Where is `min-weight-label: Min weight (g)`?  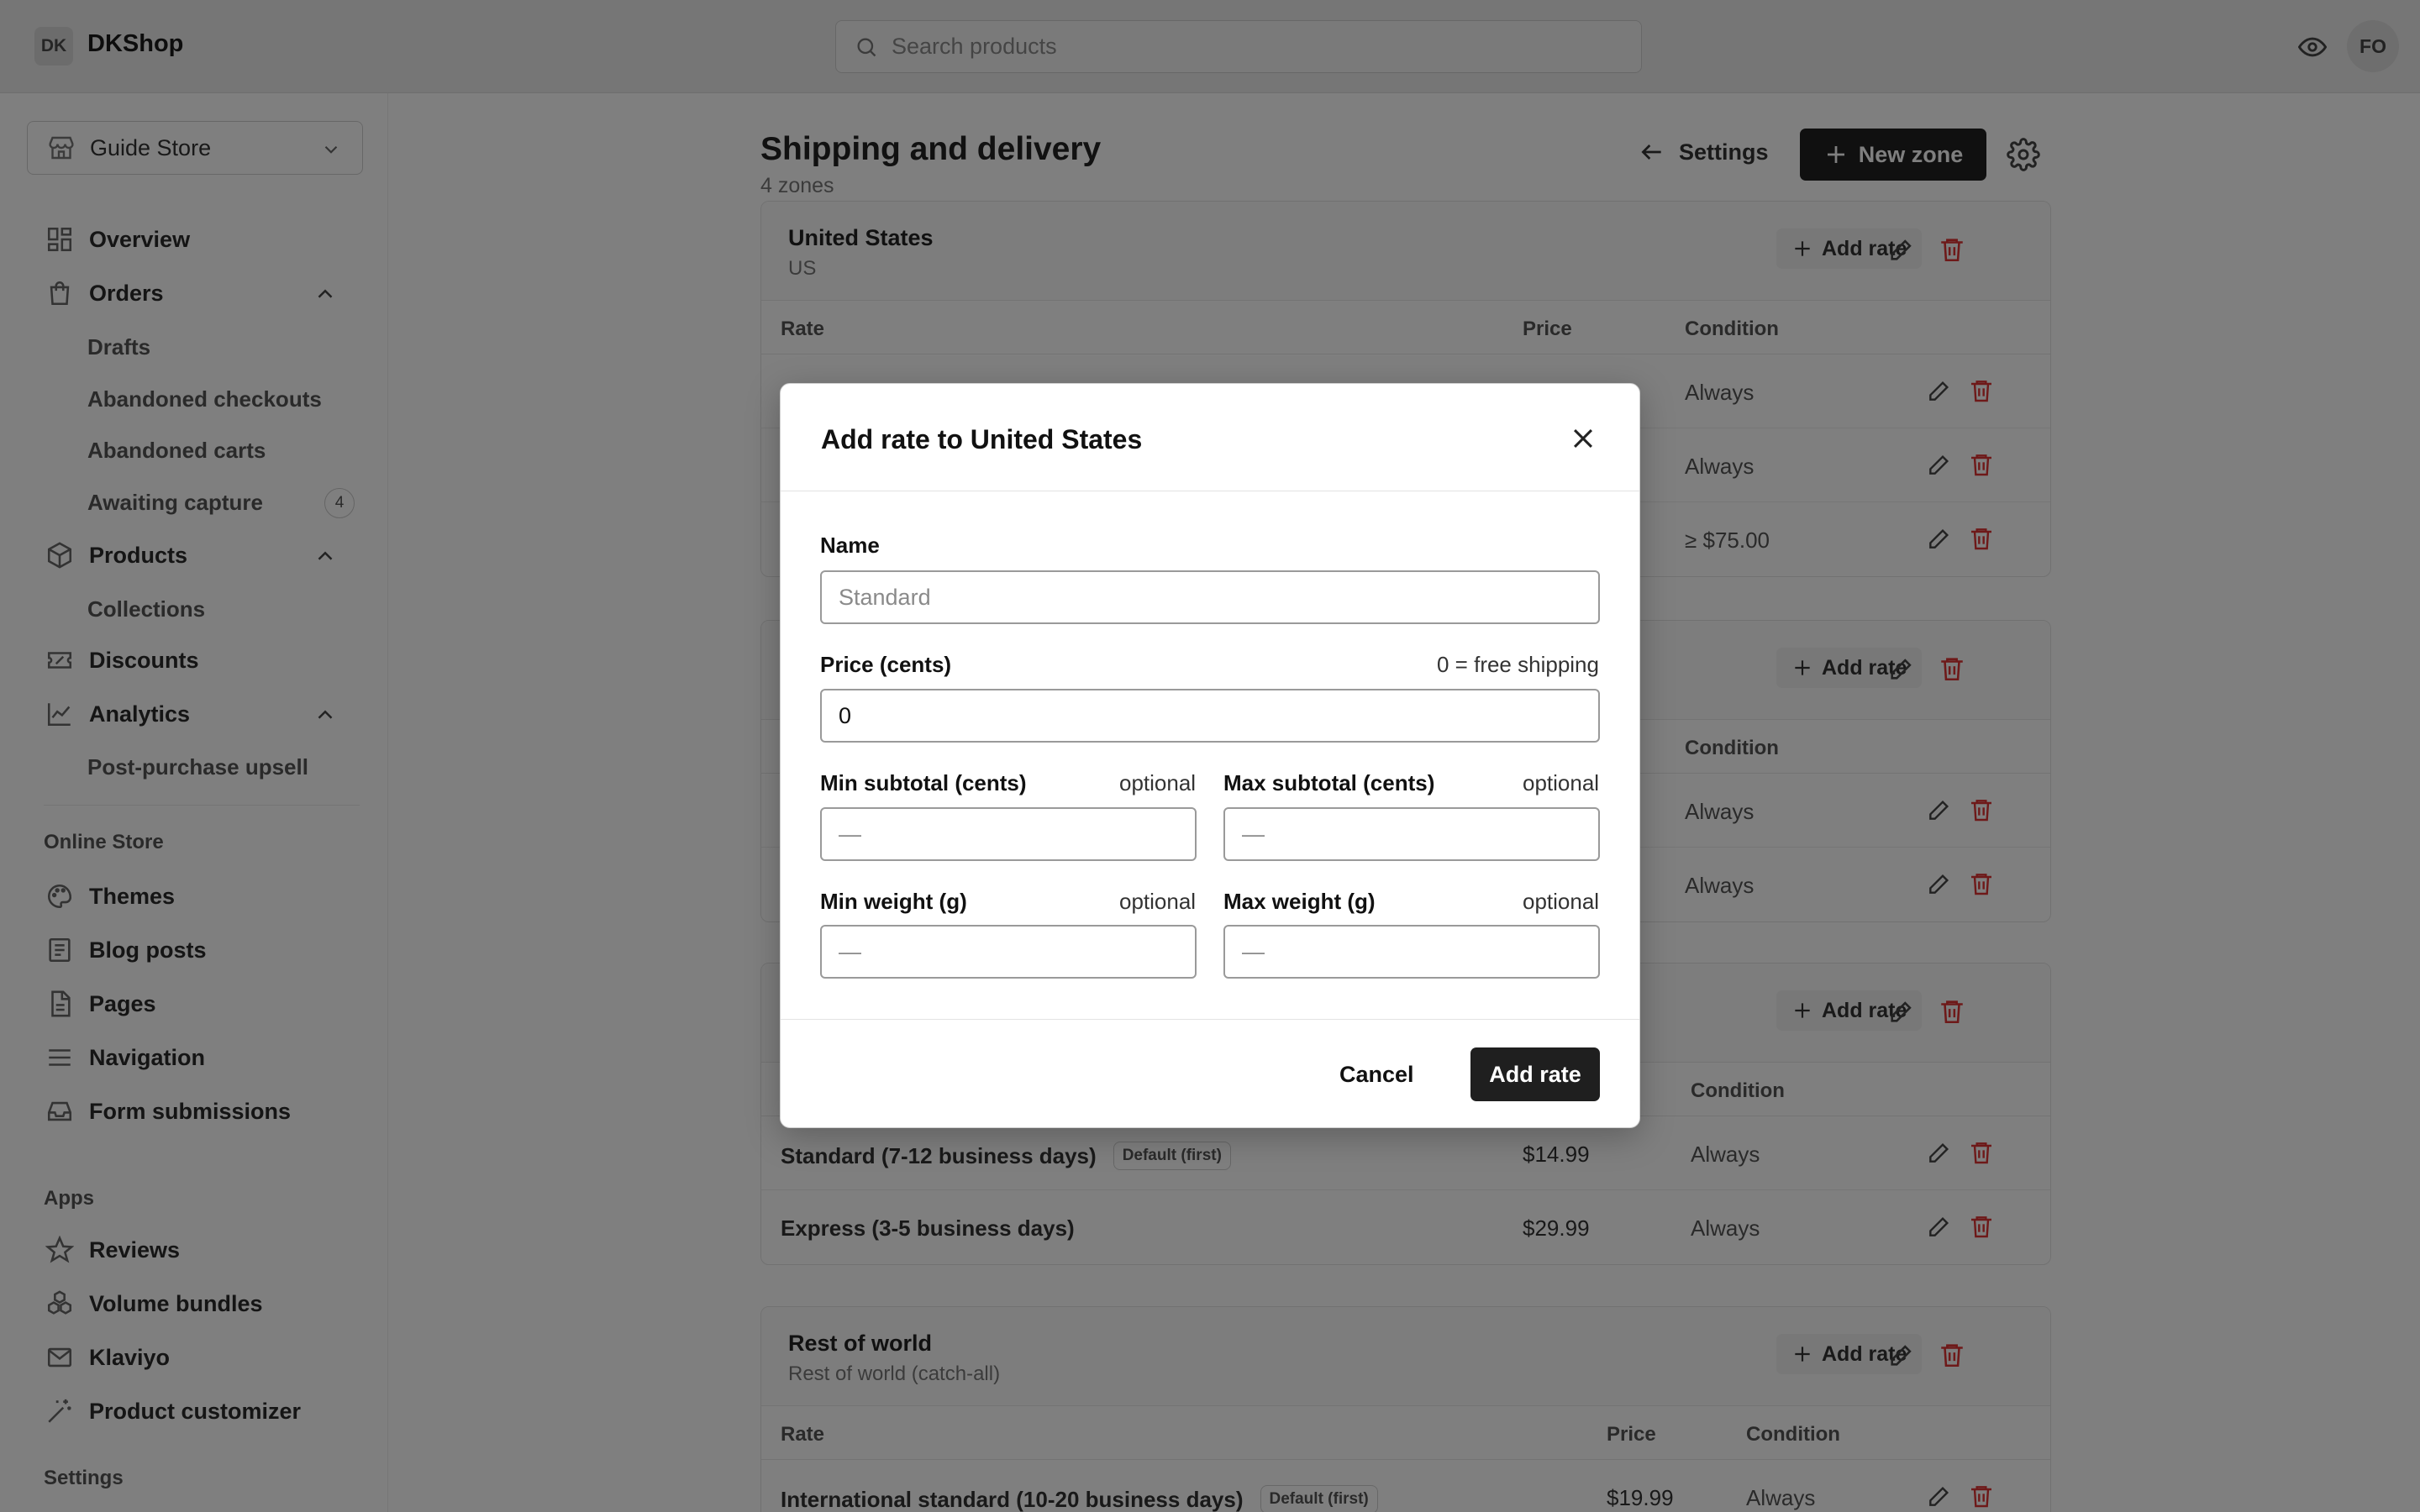
min-weight-label: Min weight (g) is located at coordinates (894, 901).